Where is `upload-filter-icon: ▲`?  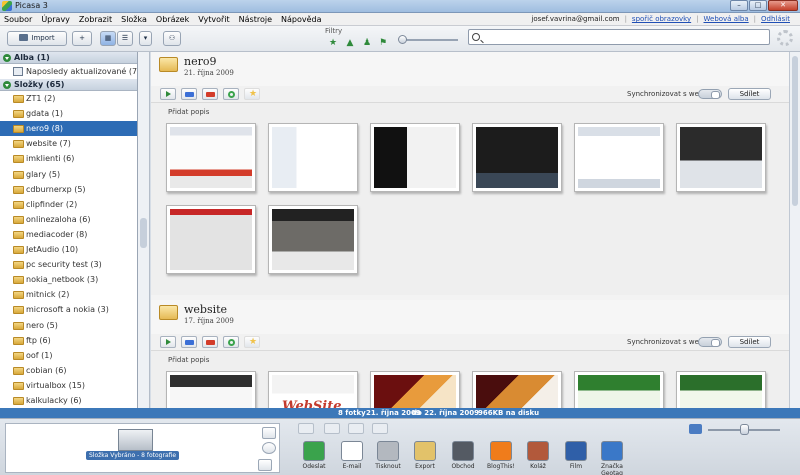 upload-filter-icon: ▲ is located at coordinates (350, 43).